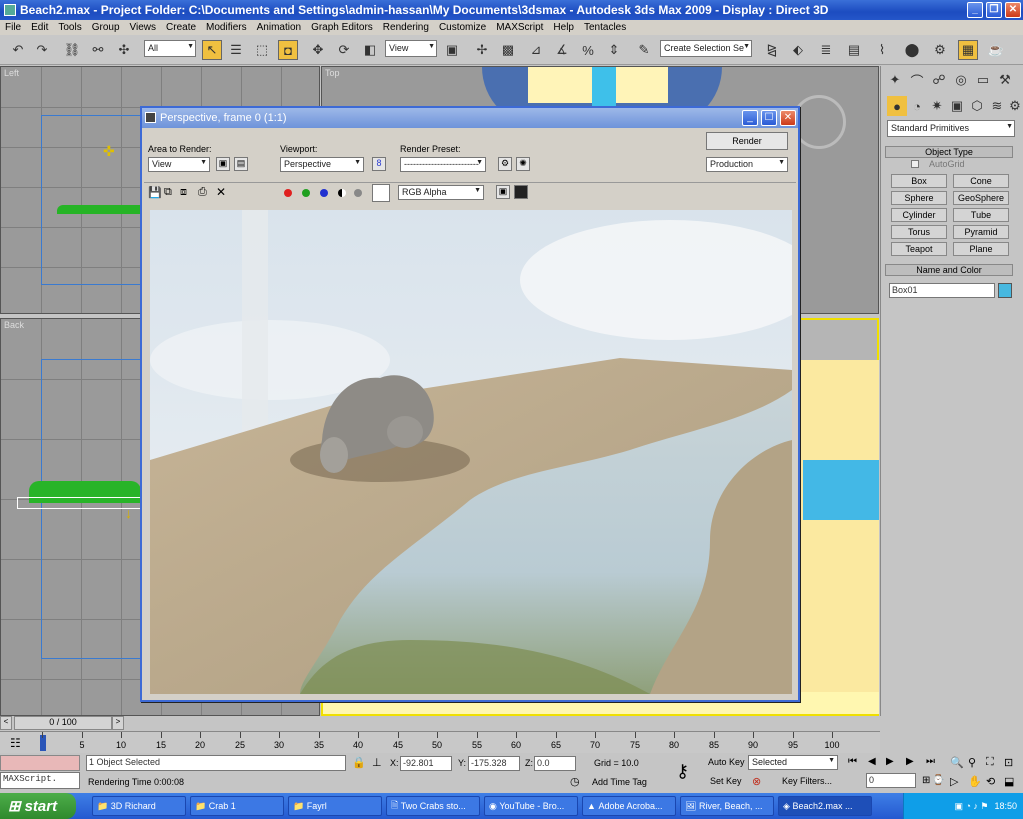 This screenshot has height=819, width=1023. What do you see at coordinates (961, 80) in the screenshot?
I see `motion-tab-icon: ◎` at bounding box center [961, 80].